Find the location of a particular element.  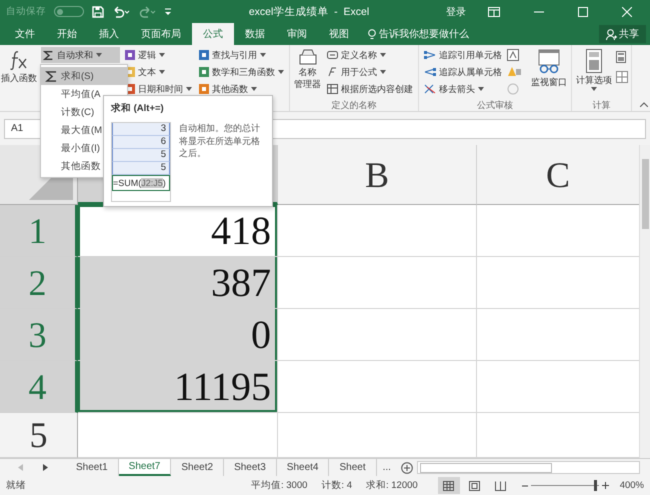

group-label: 计算 is located at coordinates (602, 105).